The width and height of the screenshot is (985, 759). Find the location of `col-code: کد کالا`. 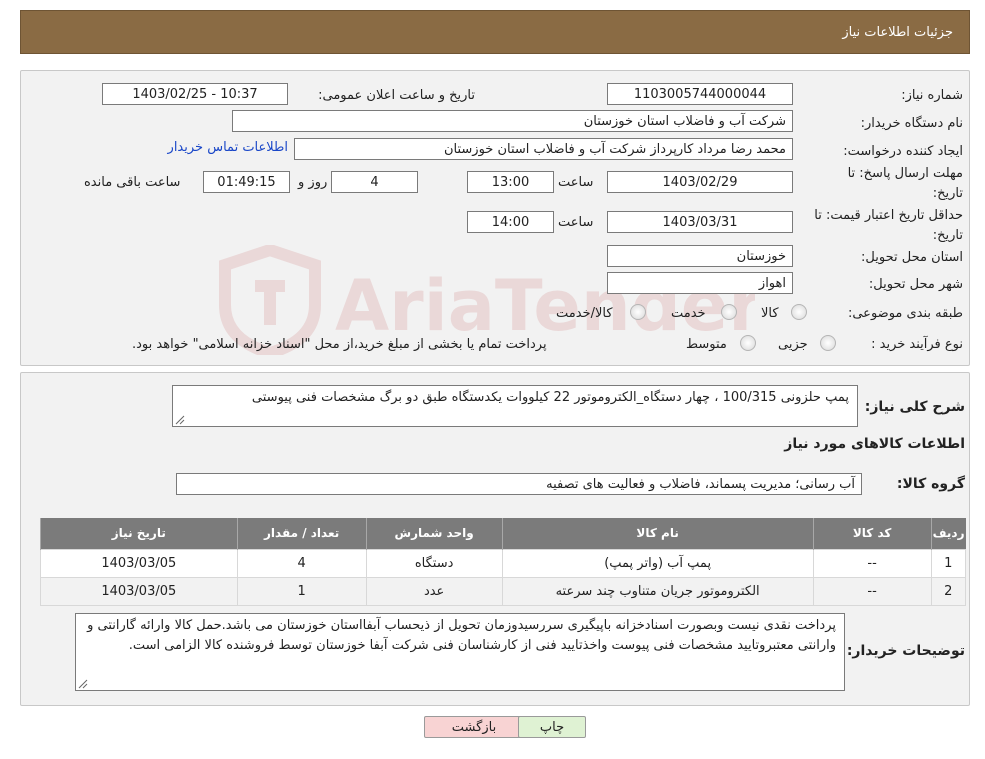

col-code: کد کالا is located at coordinates (872, 533).